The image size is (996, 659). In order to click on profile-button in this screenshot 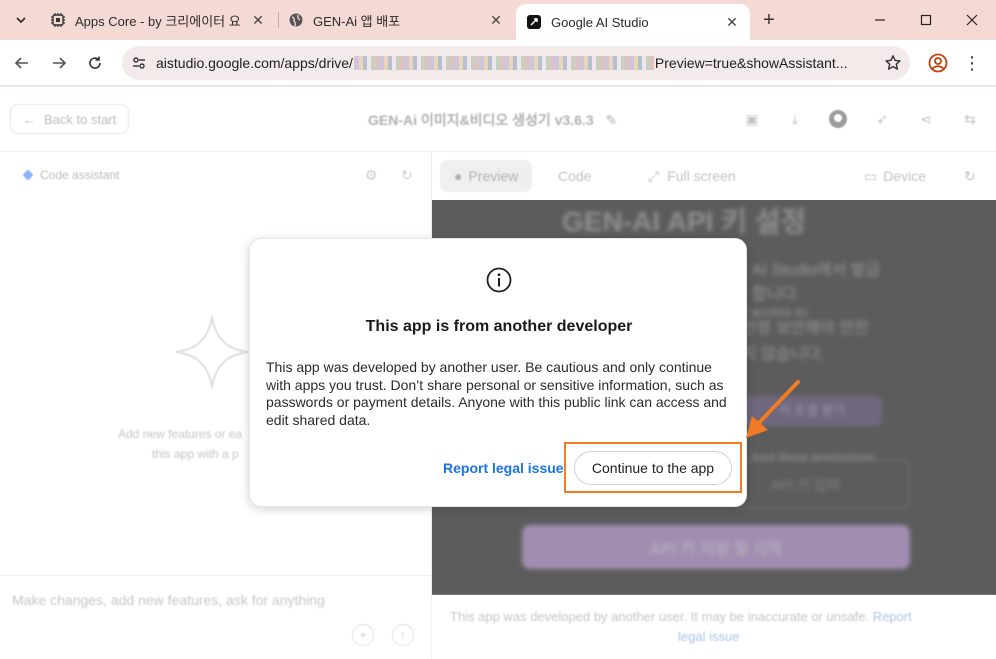, I will do `click(938, 63)`.